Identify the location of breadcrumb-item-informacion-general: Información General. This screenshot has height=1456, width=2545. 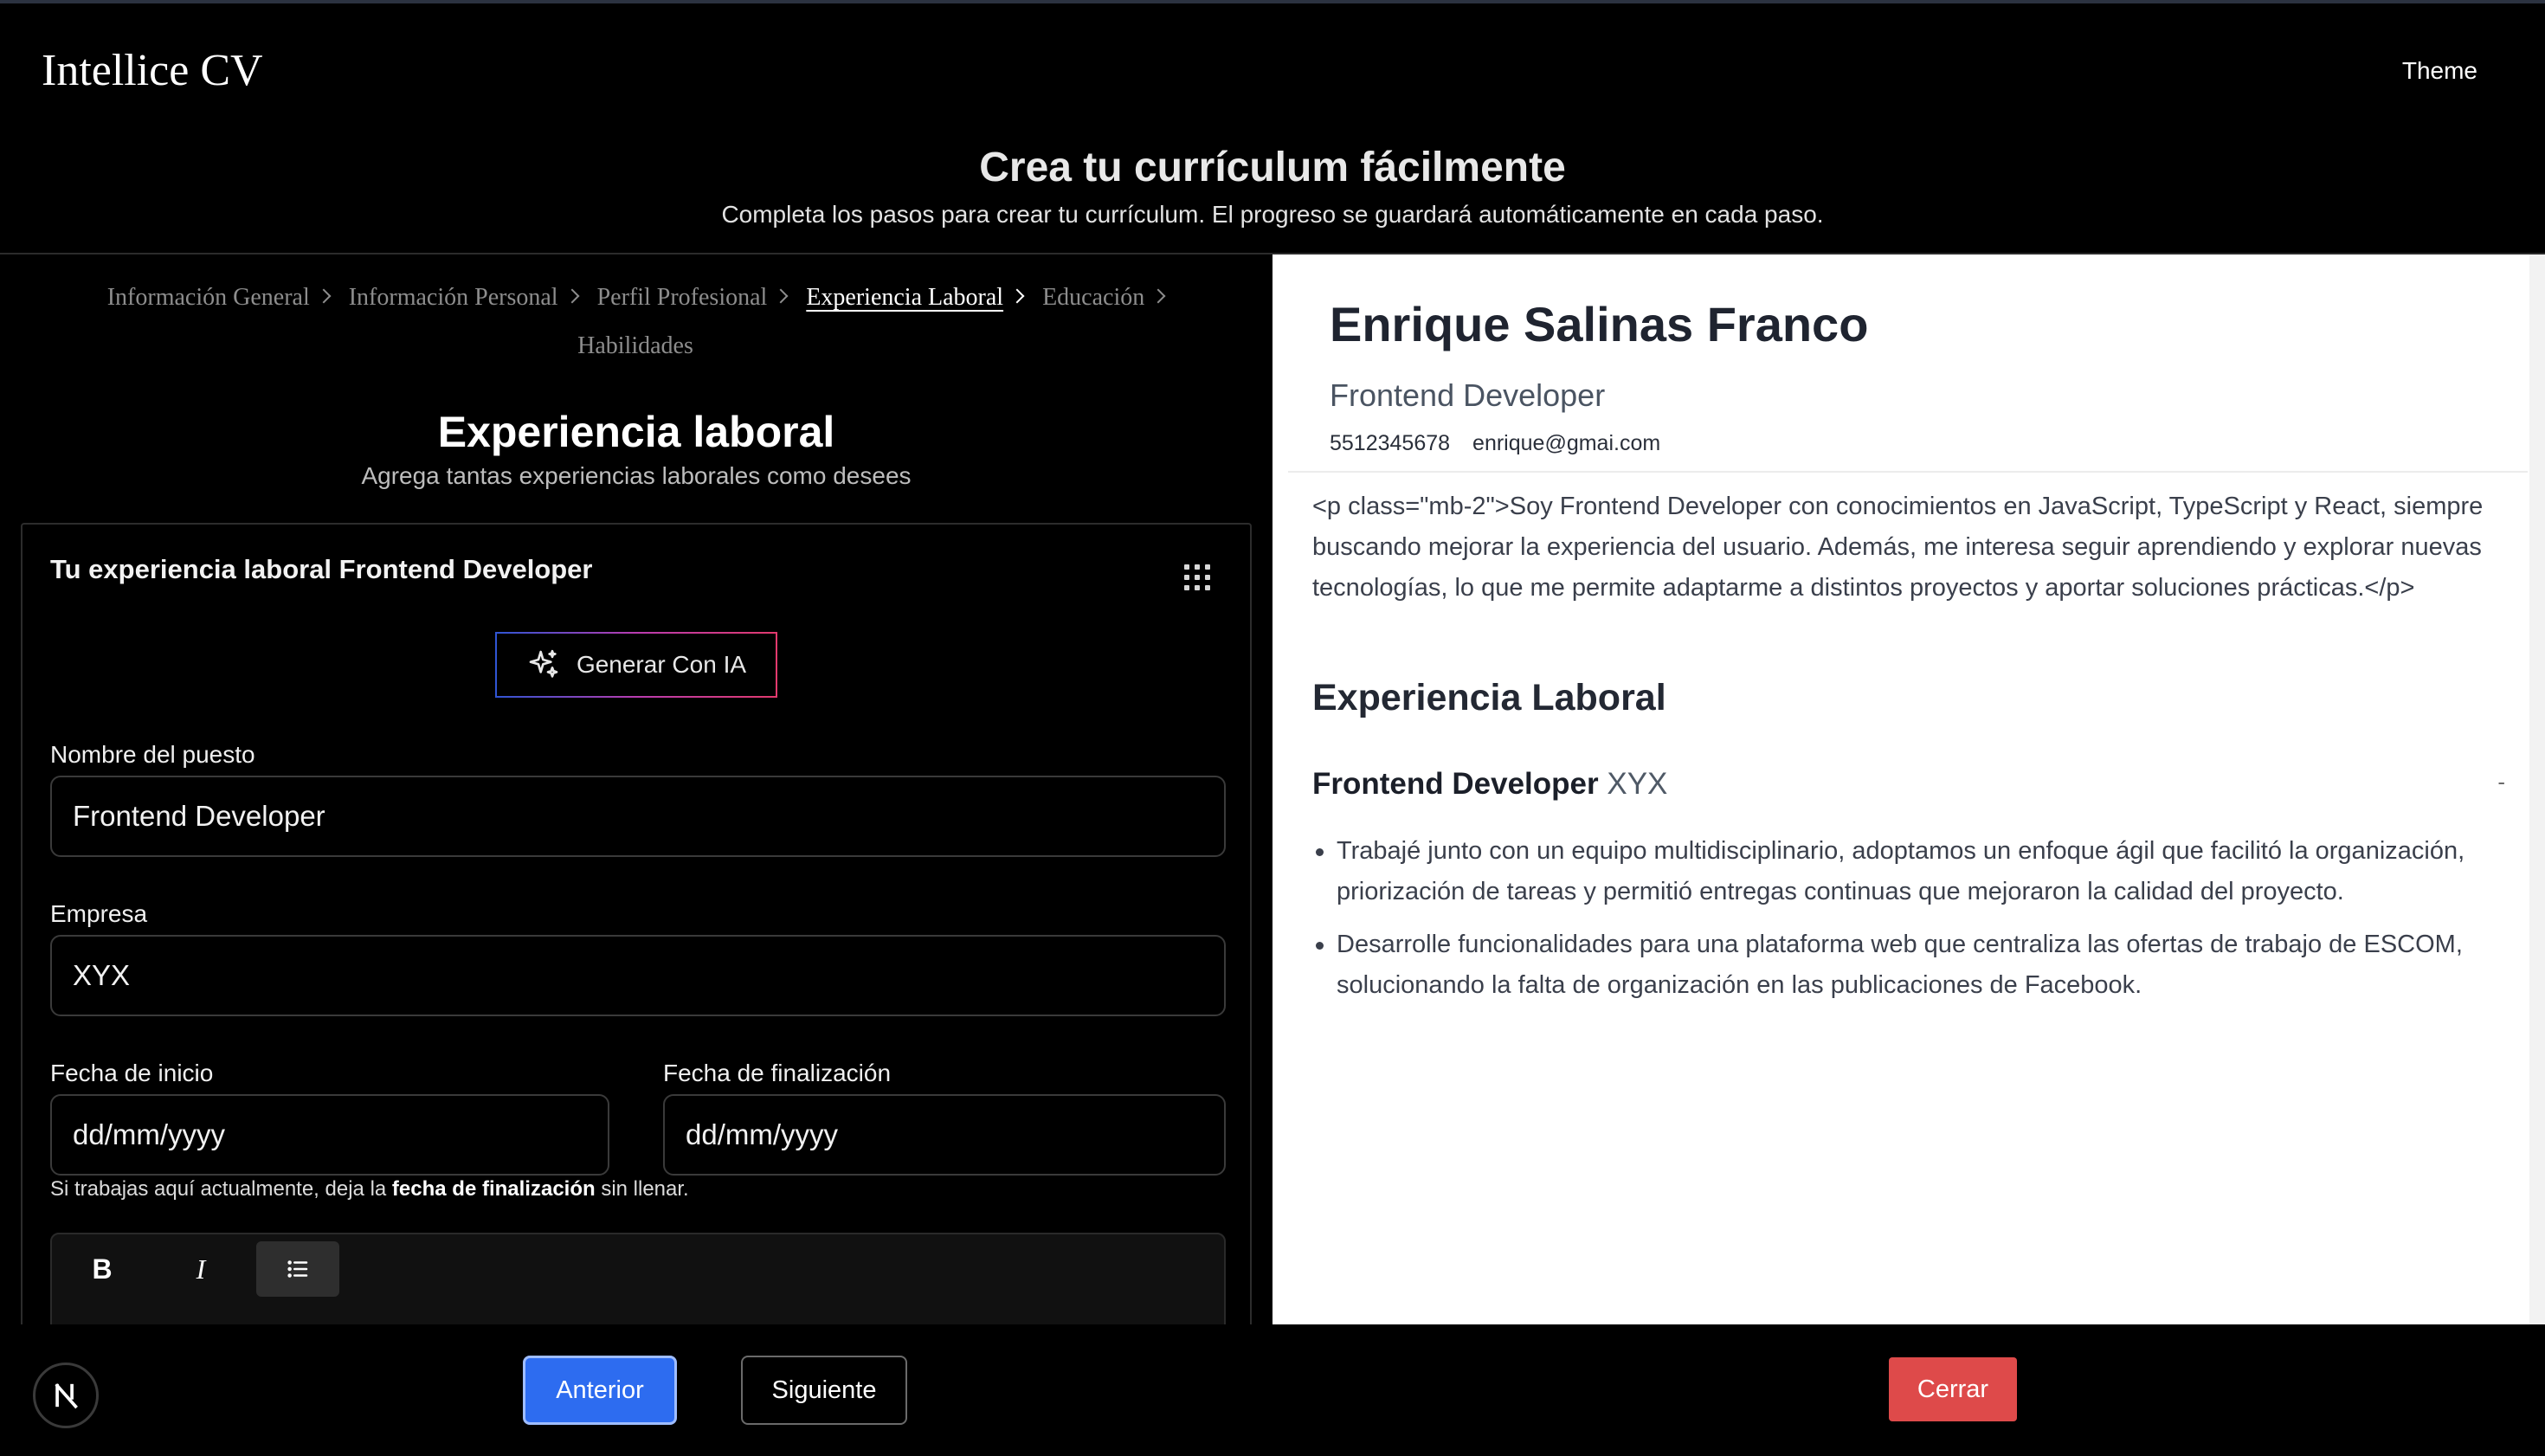
(219, 298).